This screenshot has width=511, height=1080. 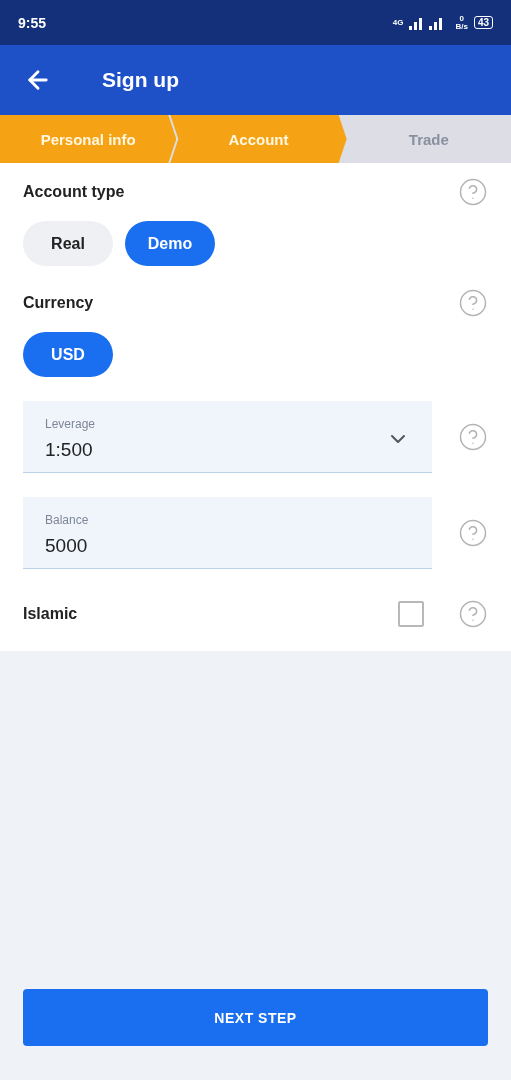 What do you see at coordinates (74, 192) in the screenshot?
I see `field-label: Account type` at bounding box center [74, 192].